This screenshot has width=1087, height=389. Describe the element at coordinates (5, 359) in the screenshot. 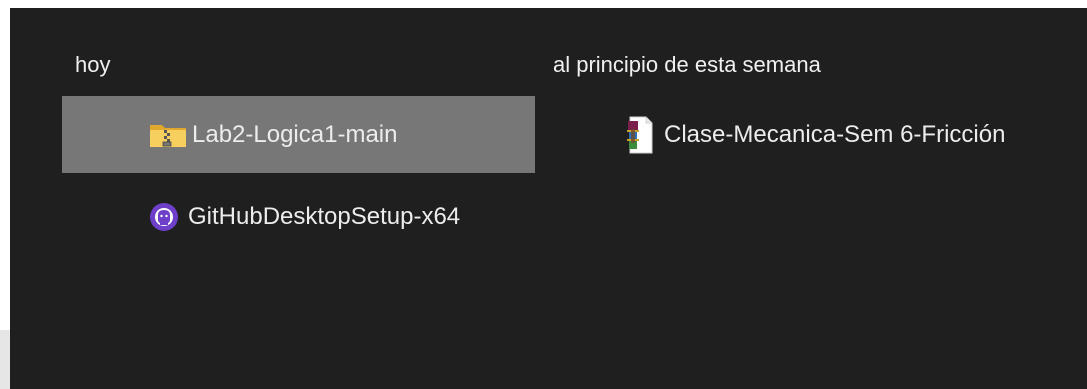

I see `left-edge` at that location.